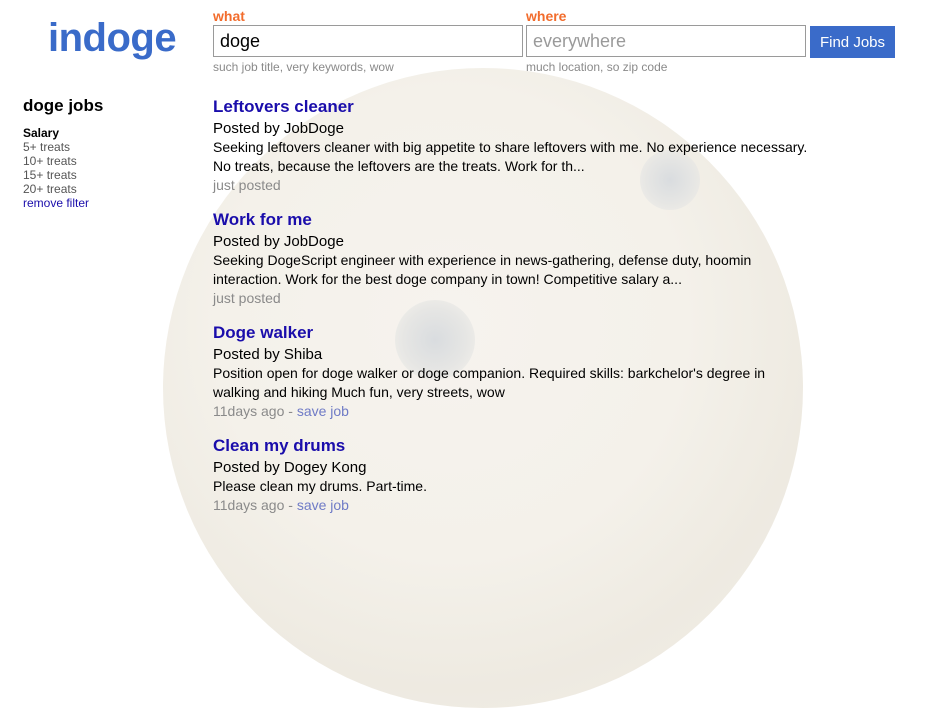 The image size is (940, 708). What do you see at coordinates (320, 486) in the screenshot?
I see `job-description: Please clean my drums. Part-time.` at bounding box center [320, 486].